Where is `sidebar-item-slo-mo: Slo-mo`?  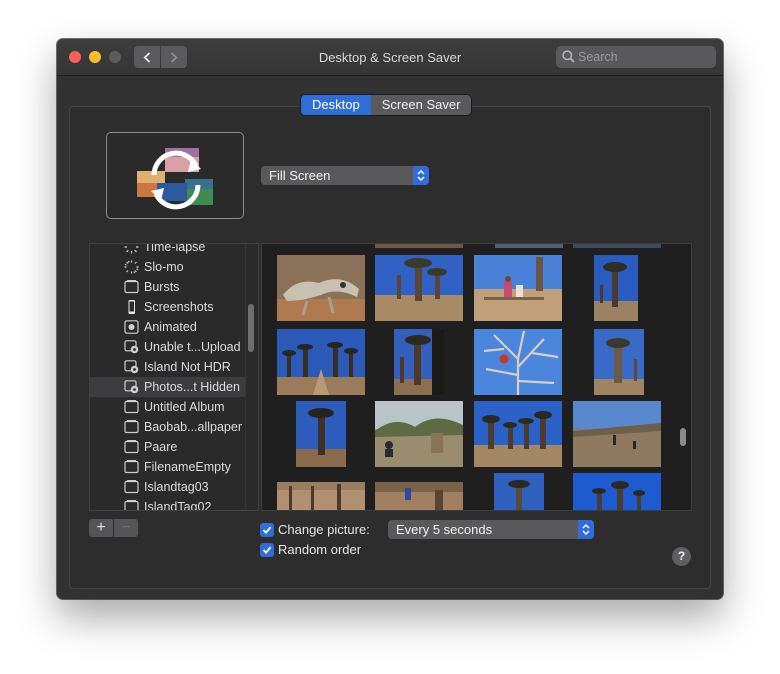
sidebar-item-slo-mo: Slo-mo is located at coordinates (167, 267).